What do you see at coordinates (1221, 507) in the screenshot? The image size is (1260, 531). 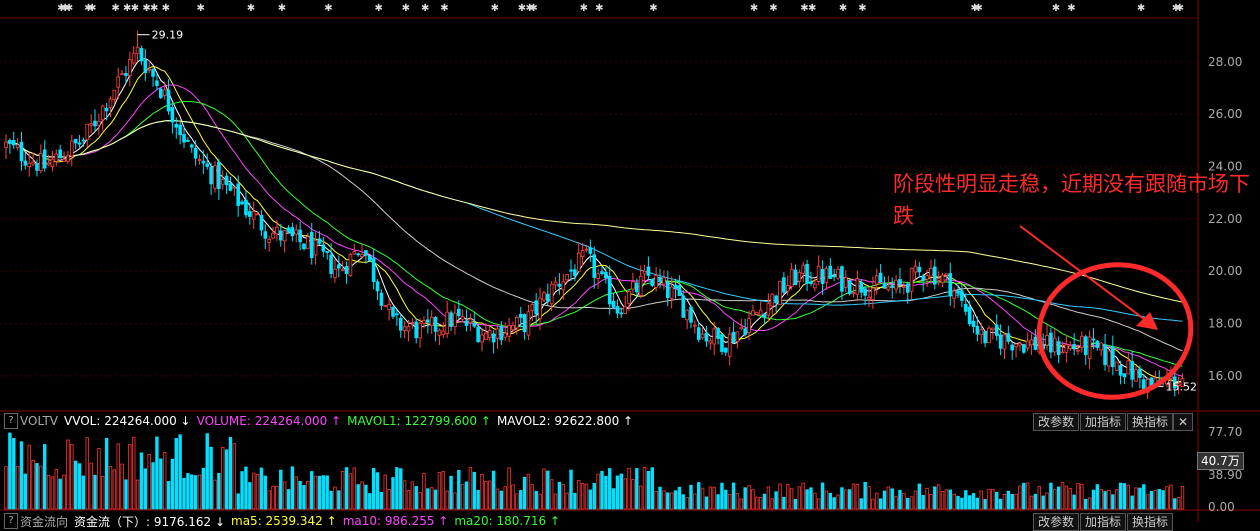 I see `vol-tick-3: 0.00` at bounding box center [1221, 507].